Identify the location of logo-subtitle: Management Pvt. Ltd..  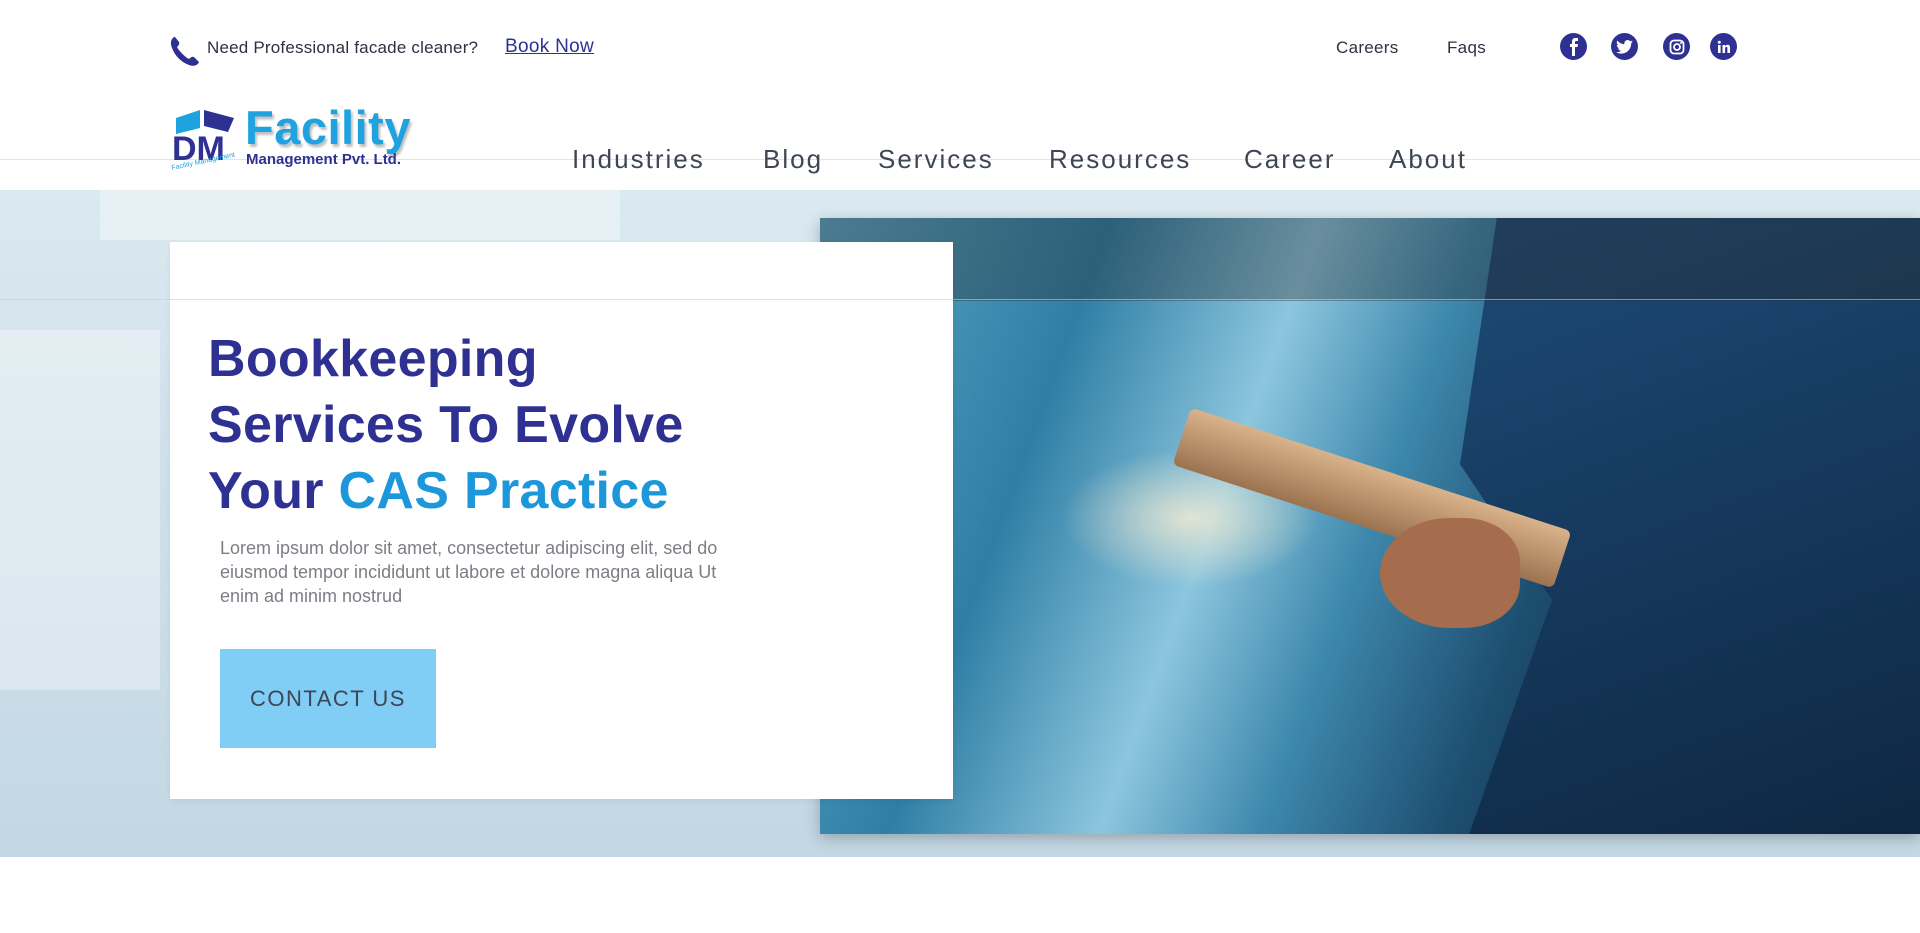
(324, 159).